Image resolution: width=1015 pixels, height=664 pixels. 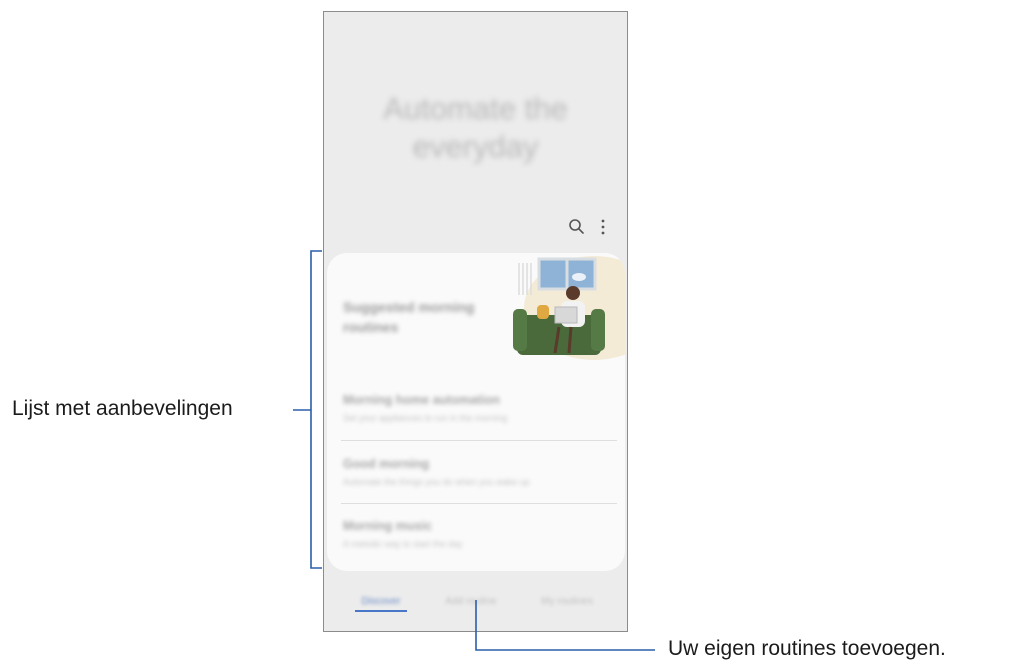 What do you see at coordinates (316, 409) in the screenshot?
I see `recommendations-bracket` at bounding box center [316, 409].